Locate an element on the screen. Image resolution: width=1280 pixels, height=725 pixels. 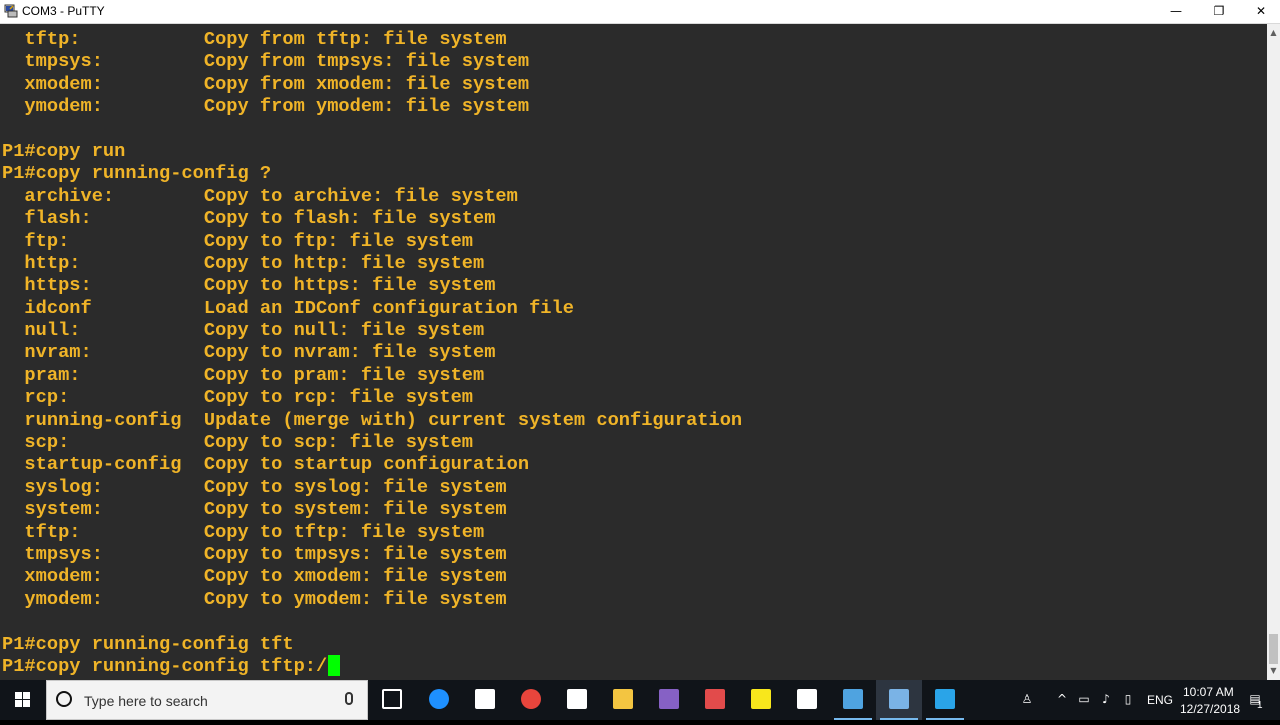
network-app-icon is located at coordinates (853, 699).